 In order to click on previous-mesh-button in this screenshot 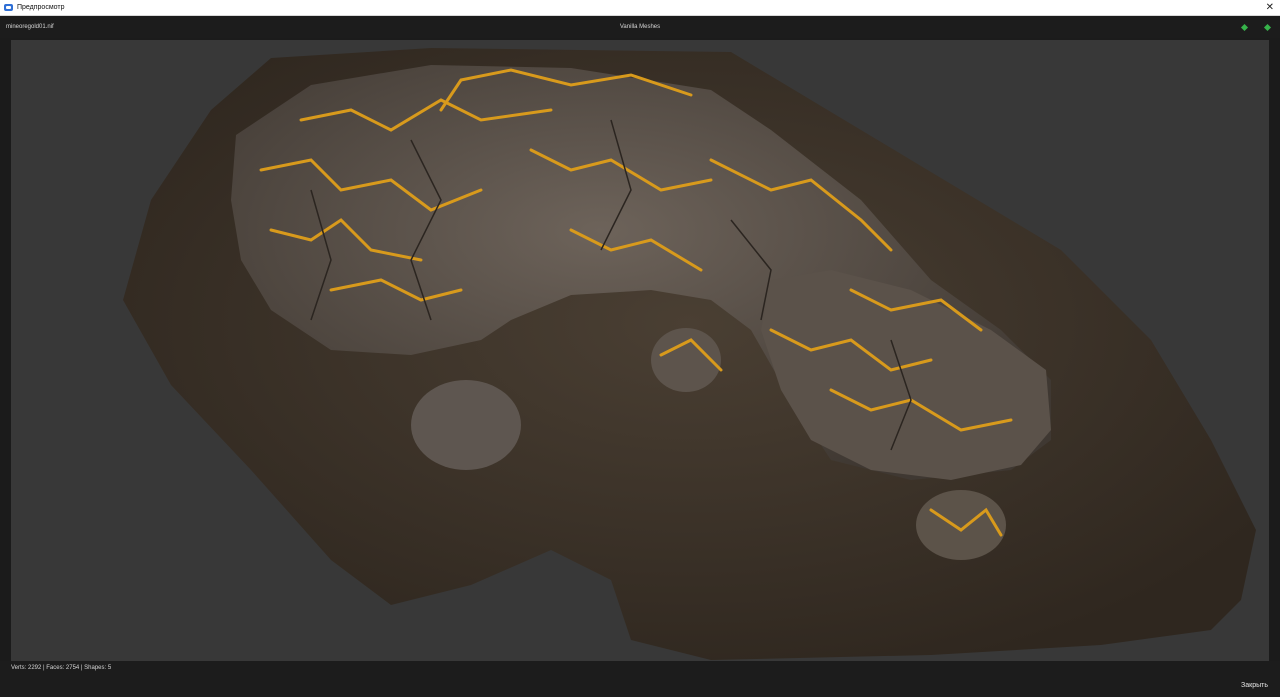, I will do `click(1244, 27)`.